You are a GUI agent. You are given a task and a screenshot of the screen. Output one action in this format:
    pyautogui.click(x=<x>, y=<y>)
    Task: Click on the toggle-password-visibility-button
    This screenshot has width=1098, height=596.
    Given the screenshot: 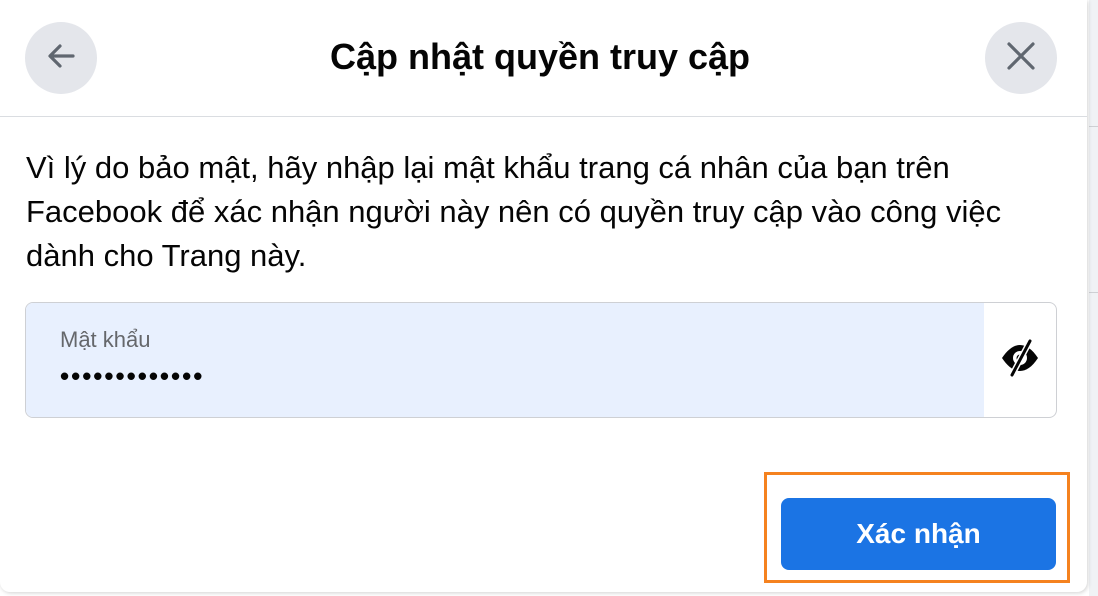 What is the action you would take?
    pyautogui.click(x=1020, y=360)
    